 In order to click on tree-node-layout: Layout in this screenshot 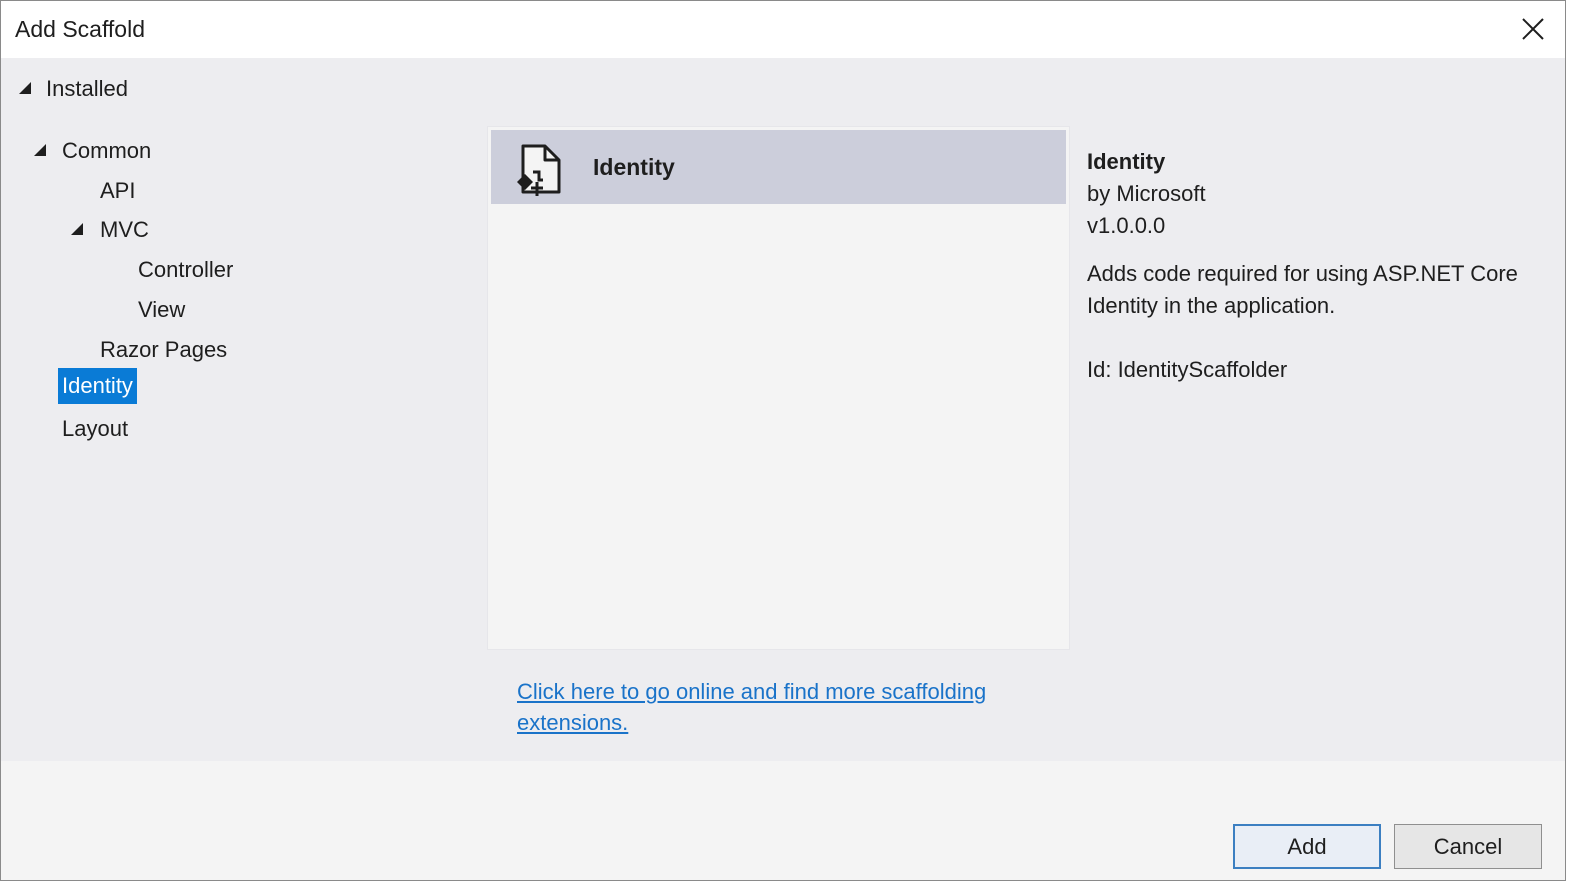, I will do `click(95, 429)`.